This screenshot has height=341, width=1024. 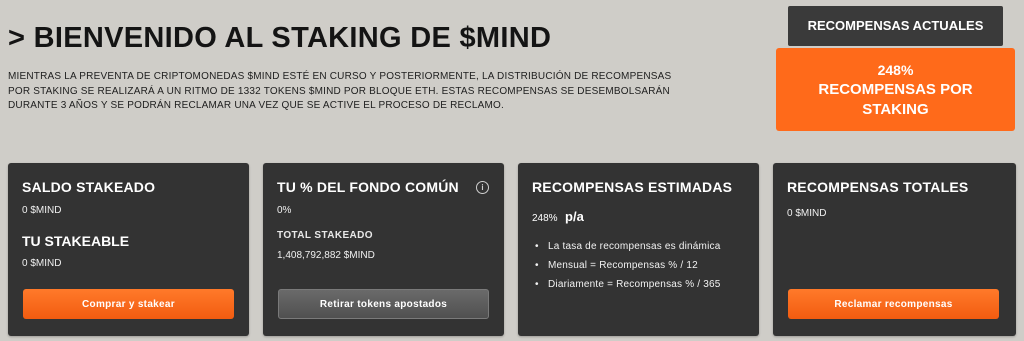 I want to click on rewards-percentage: 248%, so click(x=895, y=69).